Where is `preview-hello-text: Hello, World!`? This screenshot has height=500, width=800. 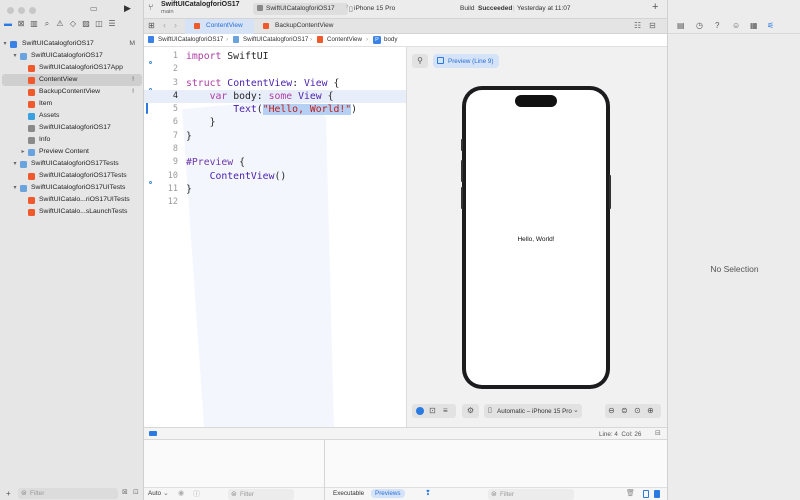 preview-hello-text: Hello, World! is located at coordinates (536, 239).